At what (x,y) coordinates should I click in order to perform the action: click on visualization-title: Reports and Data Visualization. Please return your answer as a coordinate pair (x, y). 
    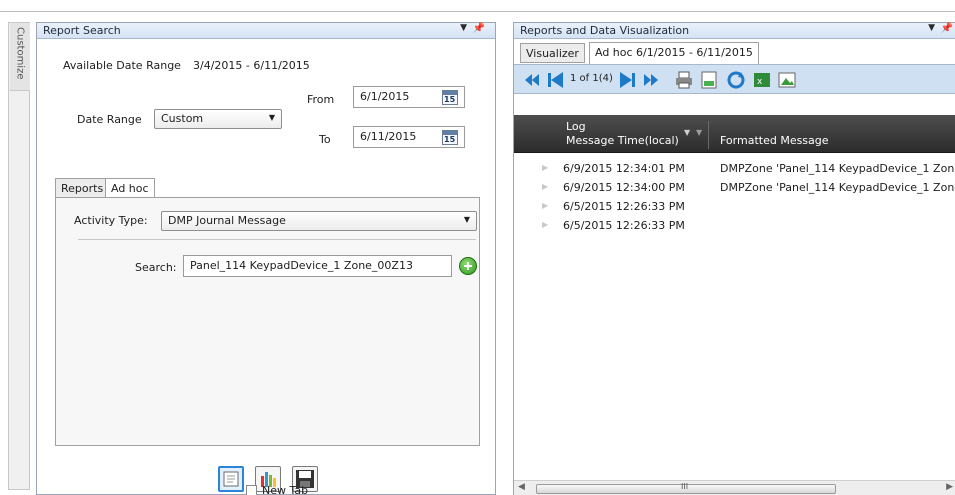
    Looking at the image, I should click on (605, 30).